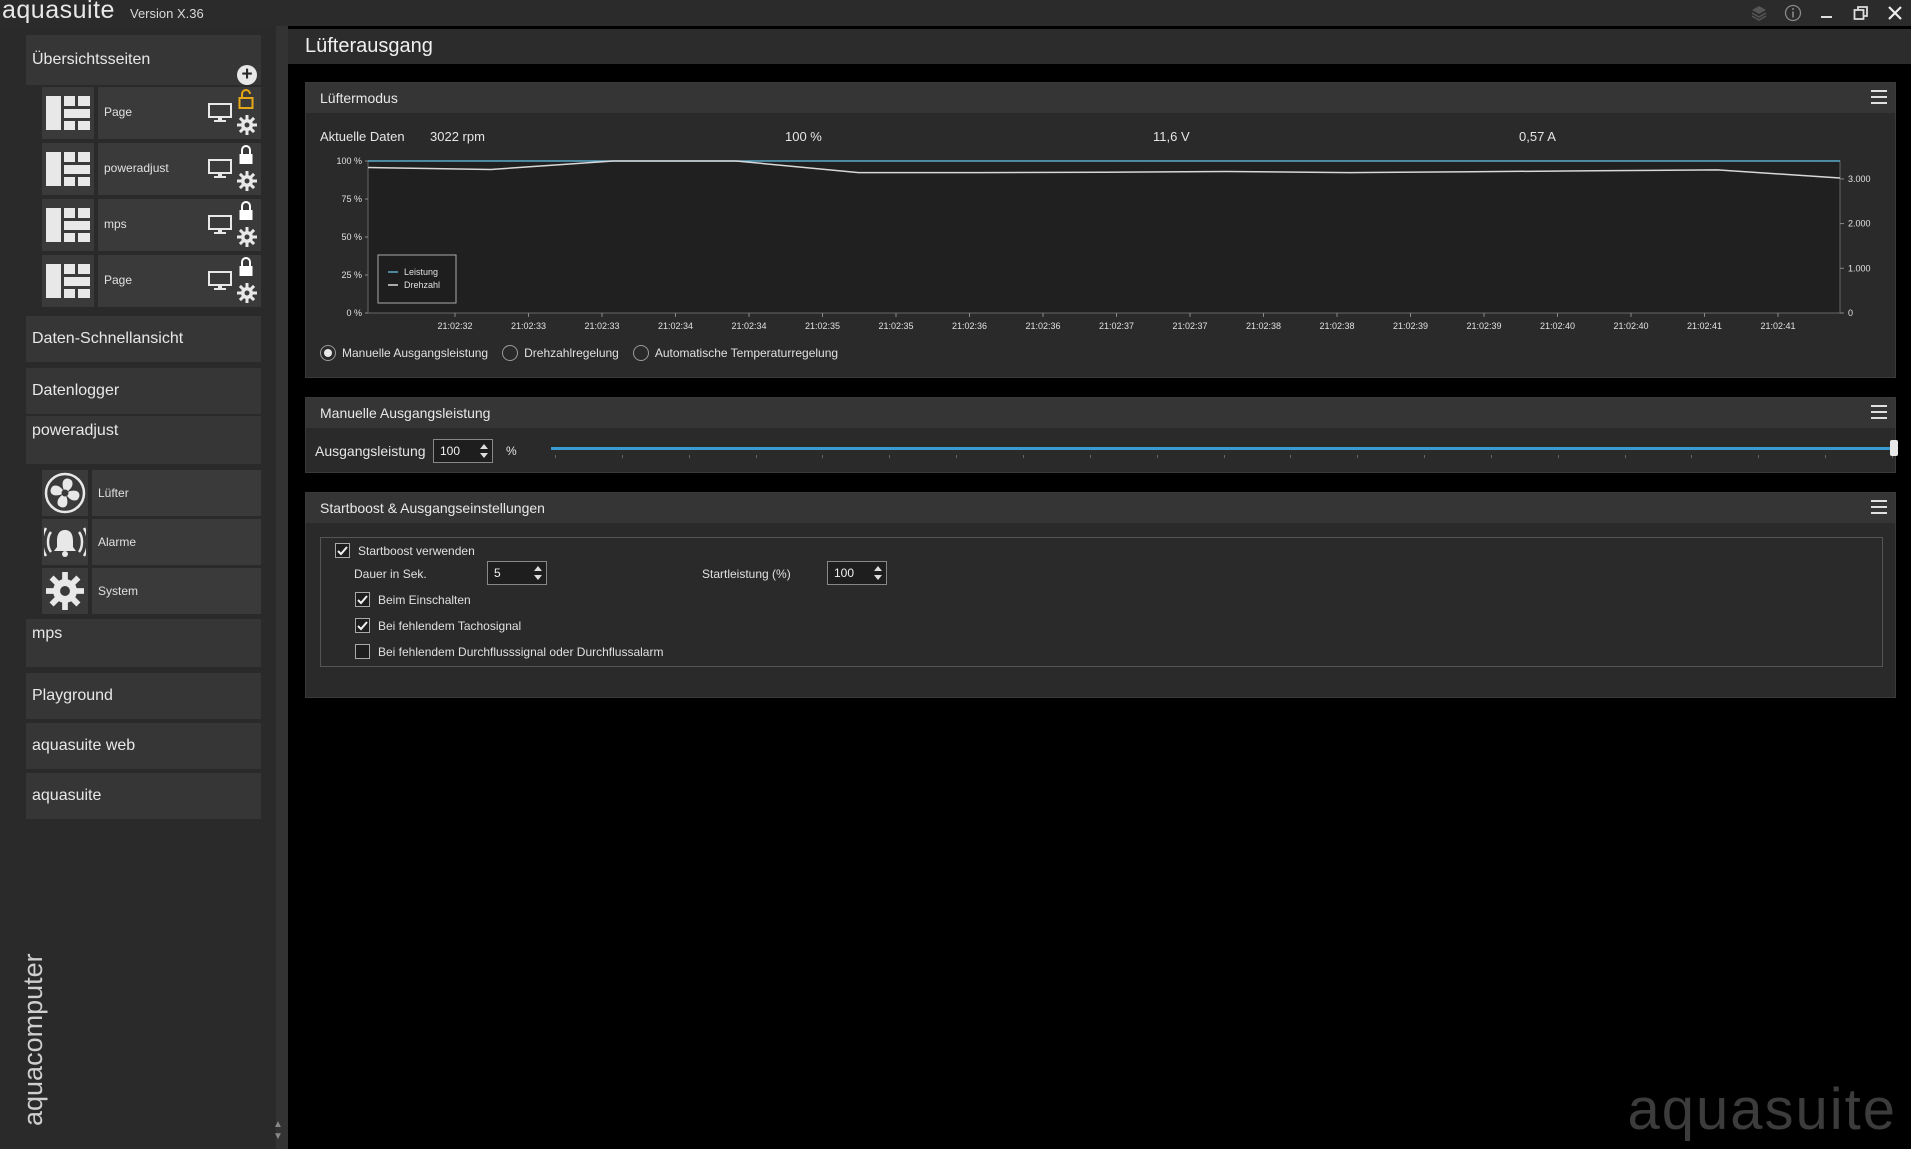 The image size is (1911, 1149). What do you see at coordinates (857, 573) in the screenshot?
I see `start-power-spinner: 100` at bounding box center [857, 573].